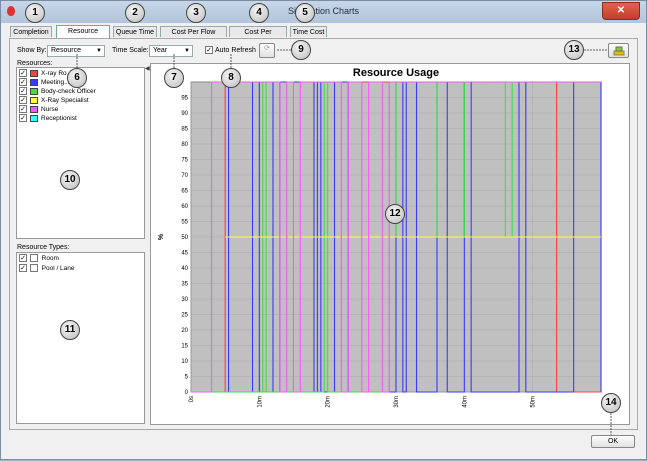  I want to click on ok-button: OK, so click(613, 441).